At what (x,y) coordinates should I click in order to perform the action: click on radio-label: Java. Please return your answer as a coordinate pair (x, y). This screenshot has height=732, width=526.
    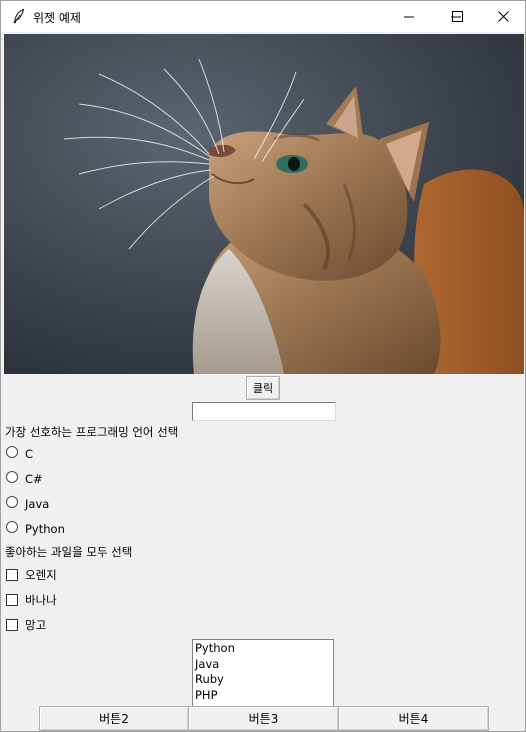
    Looking at the image, I should click on (37, 504).